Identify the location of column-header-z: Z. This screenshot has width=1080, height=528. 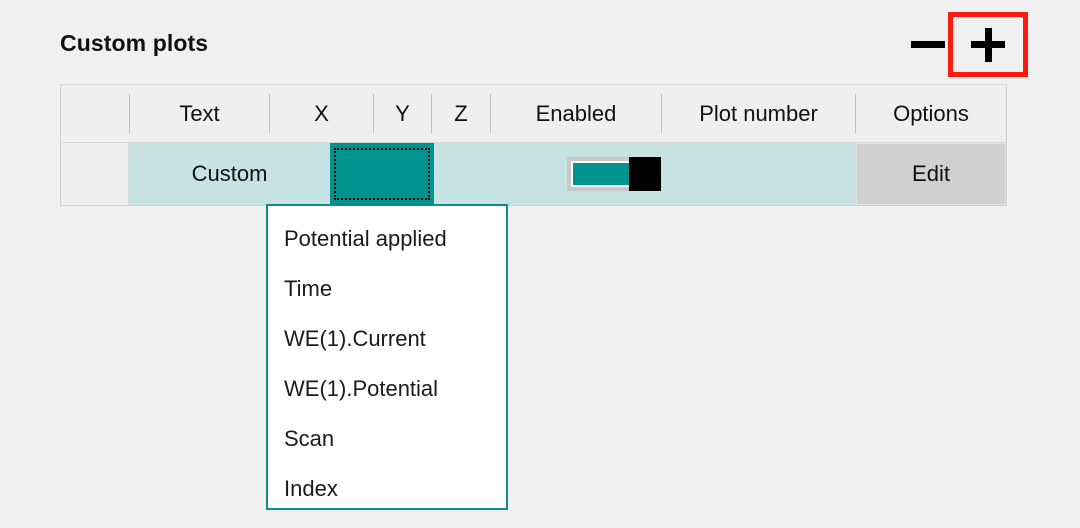
(461, 113).